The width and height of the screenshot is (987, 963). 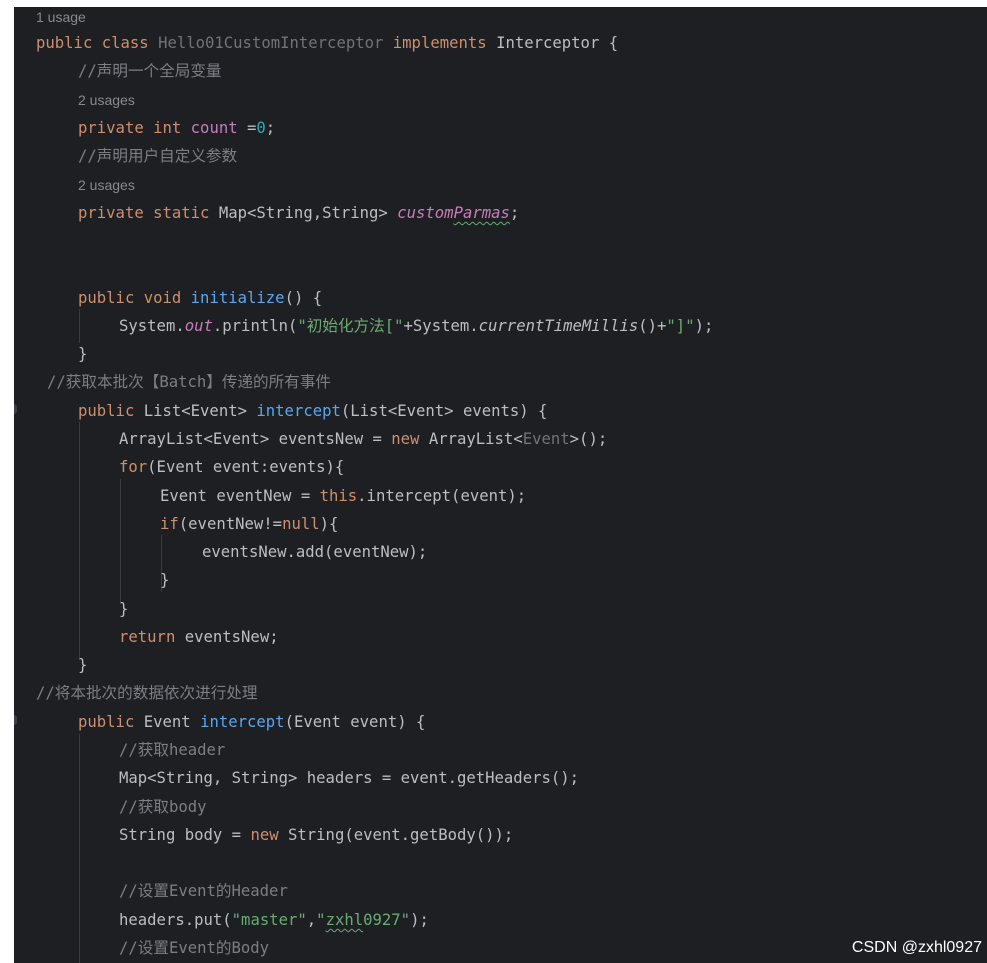 What do you see at coordinates (172, 750) in the screenshot?
I see `code-comment: //获取header` at bounding box center [172, 750].